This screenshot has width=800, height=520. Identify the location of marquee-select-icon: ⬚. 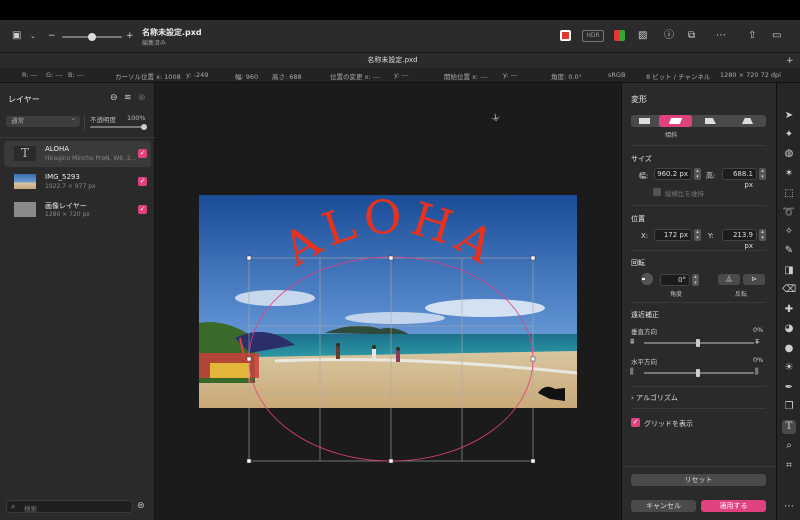
(789, 194).